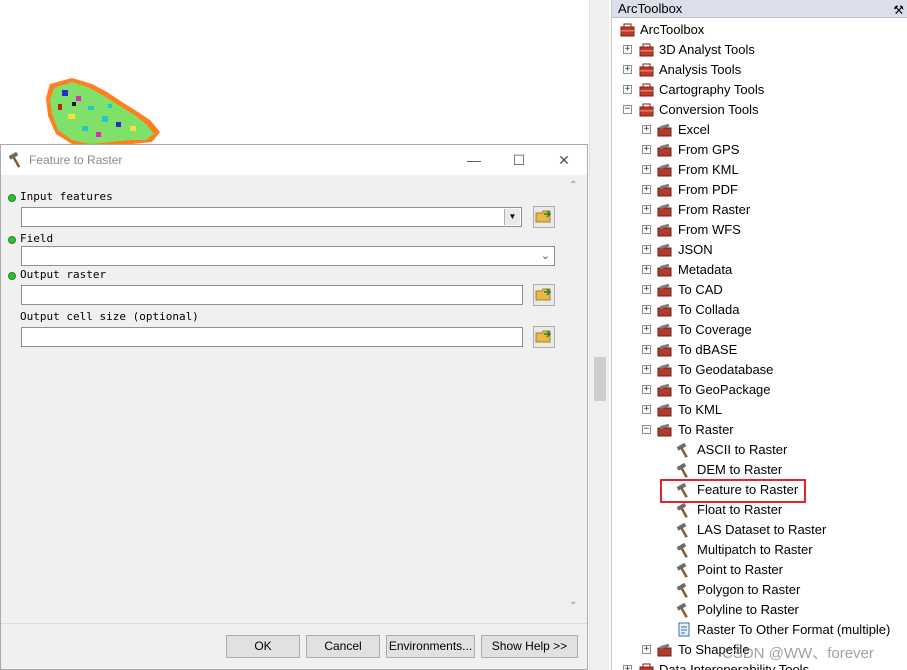  Describe the element at coordinates (700, 69) in the screenshot. I see `tree-item-label: Analysis Tools` at that location.